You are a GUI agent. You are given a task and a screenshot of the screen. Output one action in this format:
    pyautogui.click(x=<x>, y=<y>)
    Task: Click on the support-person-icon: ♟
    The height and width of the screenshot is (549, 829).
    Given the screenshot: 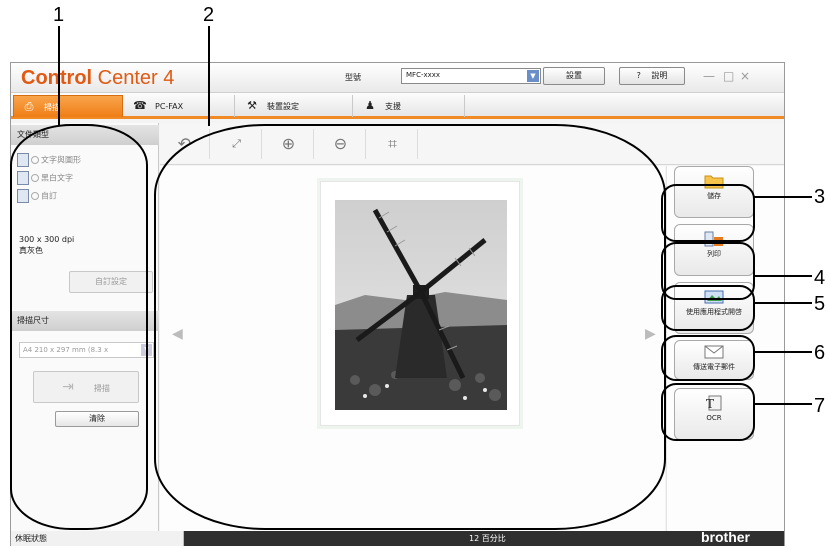 What is the action you would take?
    pyautogui.click(x=370, y=105)
    